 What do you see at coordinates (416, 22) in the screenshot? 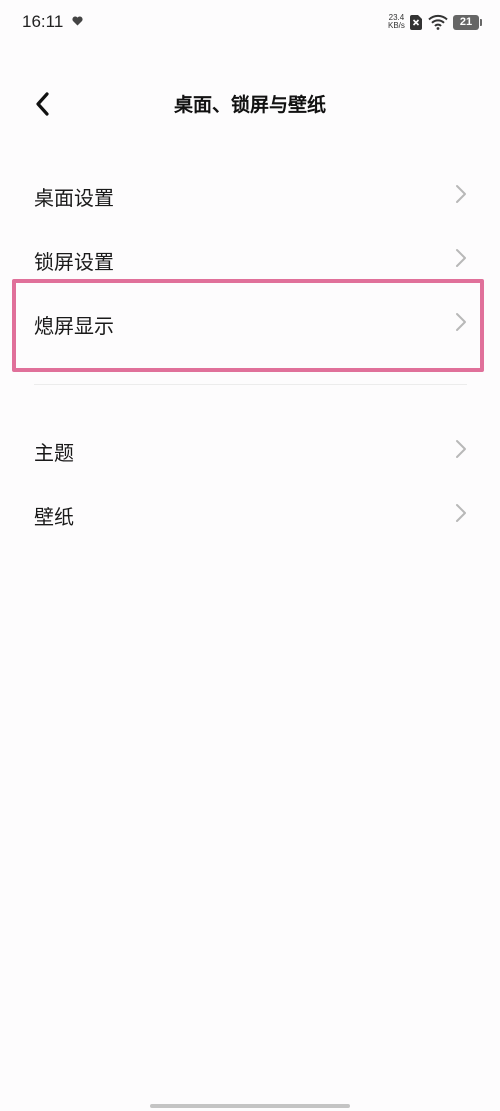
I see `sim-icon` at bounding box center [416, 22].